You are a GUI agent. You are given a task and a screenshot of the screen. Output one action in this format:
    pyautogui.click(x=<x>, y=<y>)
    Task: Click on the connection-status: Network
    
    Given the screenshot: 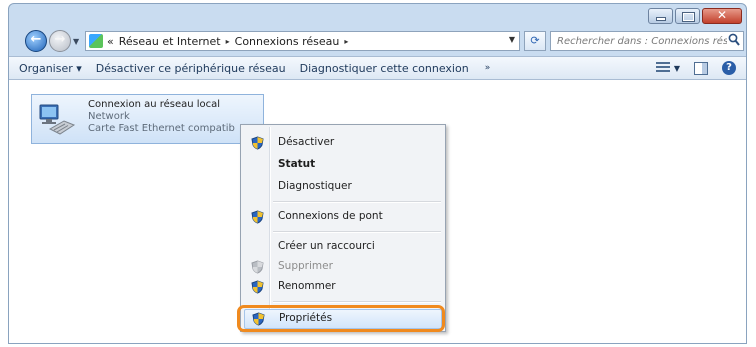 What is the action you would take?
    pyautogui.click(x=109, y=116)
    